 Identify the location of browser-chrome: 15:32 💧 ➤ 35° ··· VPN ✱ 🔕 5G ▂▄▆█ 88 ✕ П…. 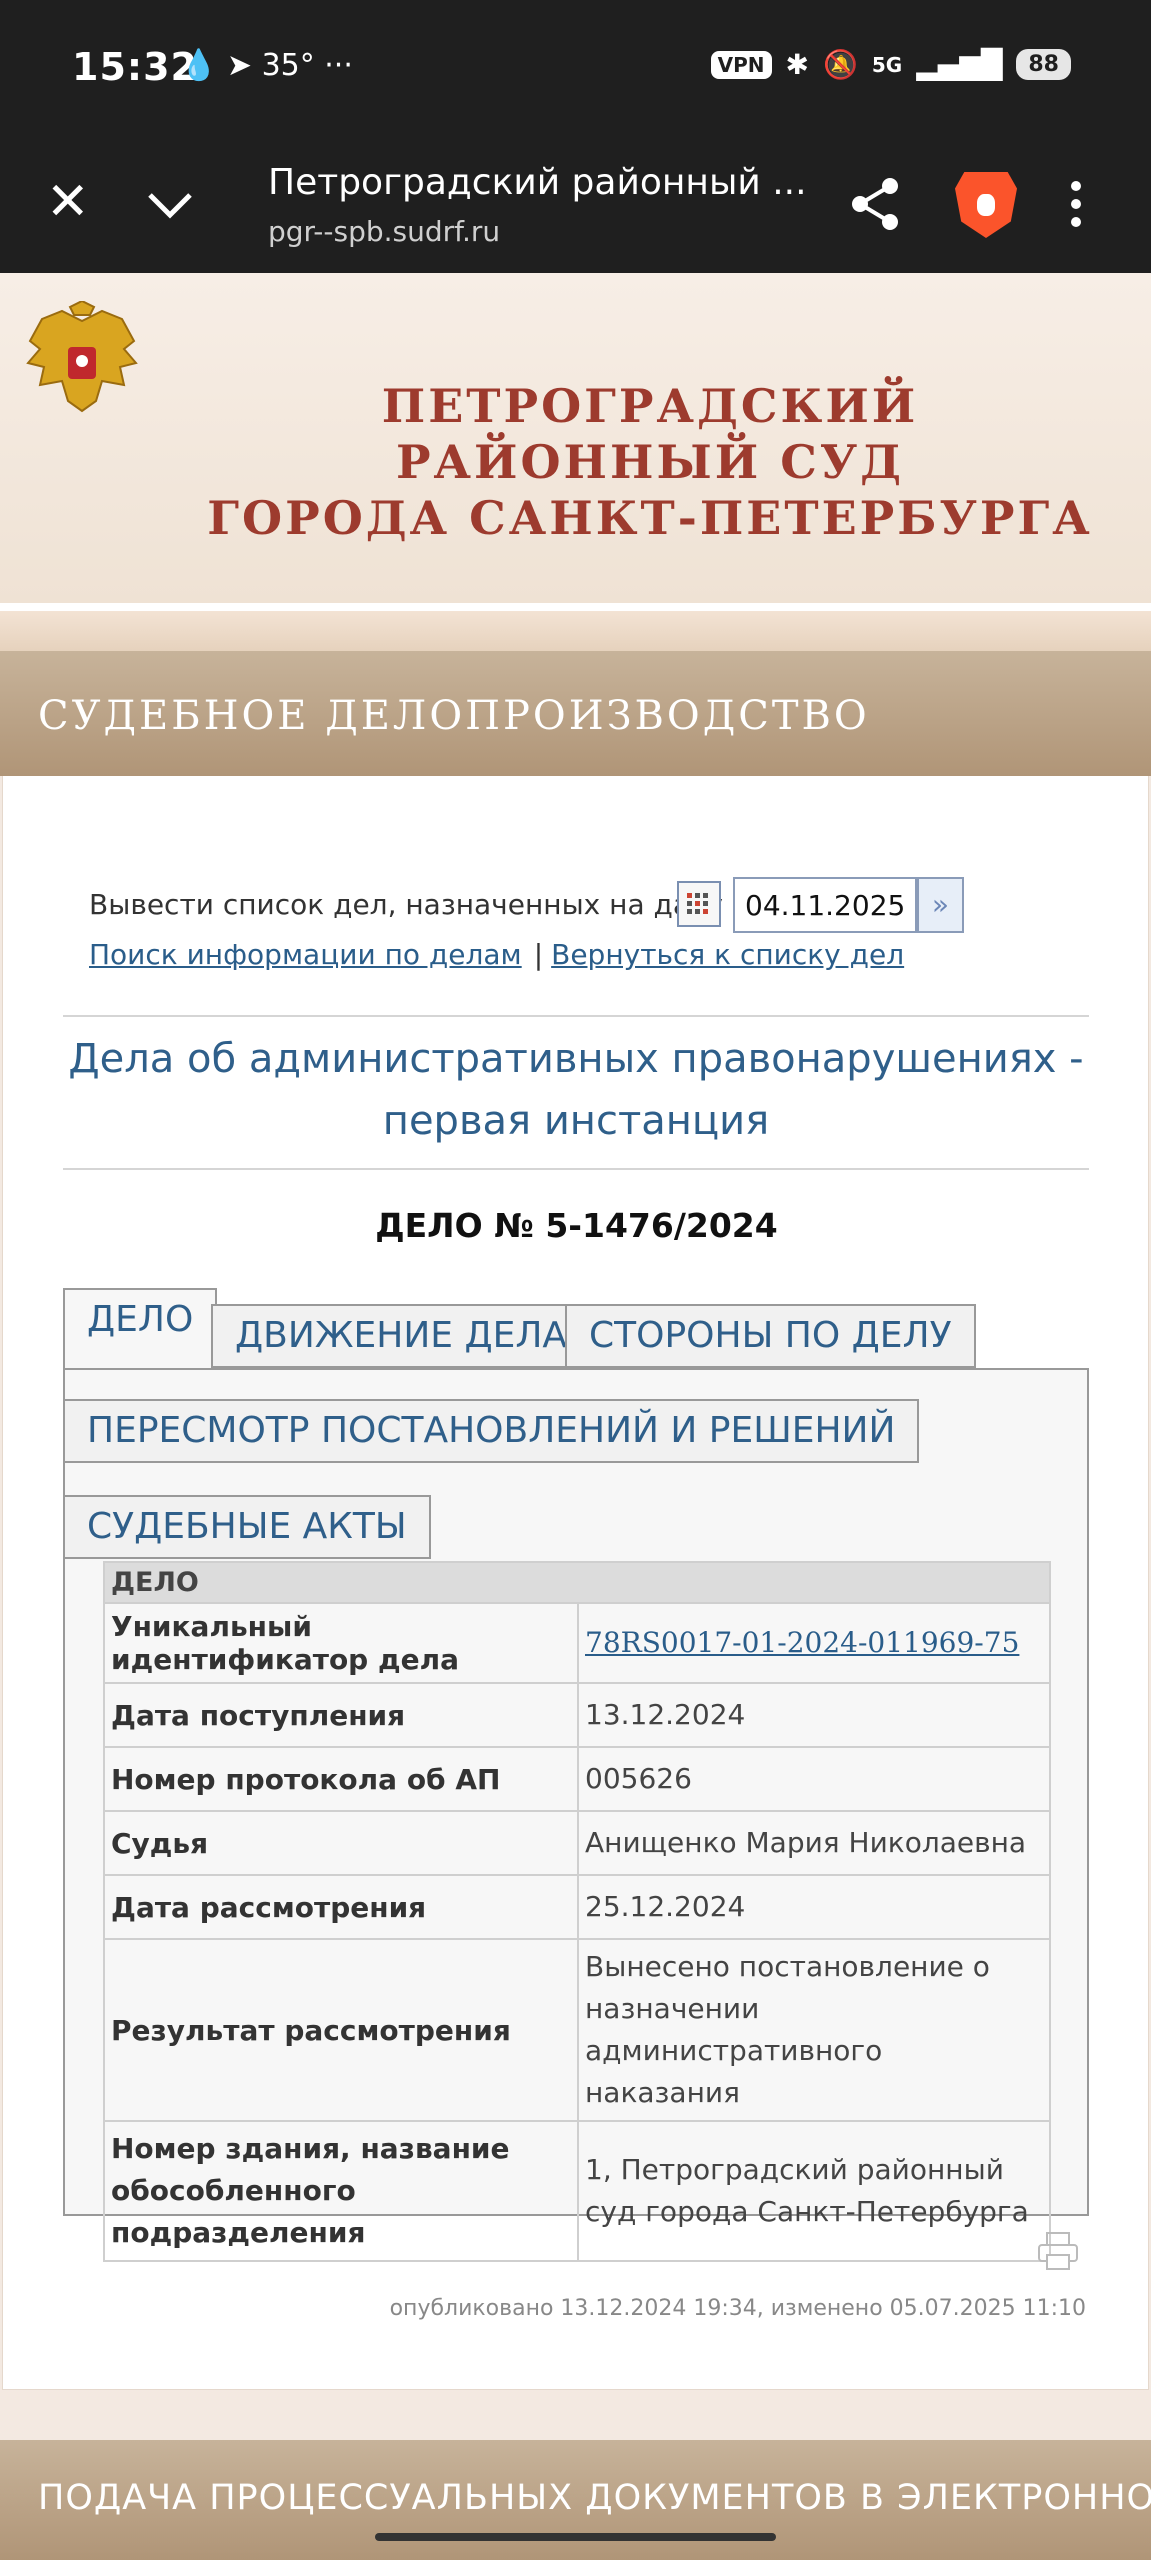
(575, 136).